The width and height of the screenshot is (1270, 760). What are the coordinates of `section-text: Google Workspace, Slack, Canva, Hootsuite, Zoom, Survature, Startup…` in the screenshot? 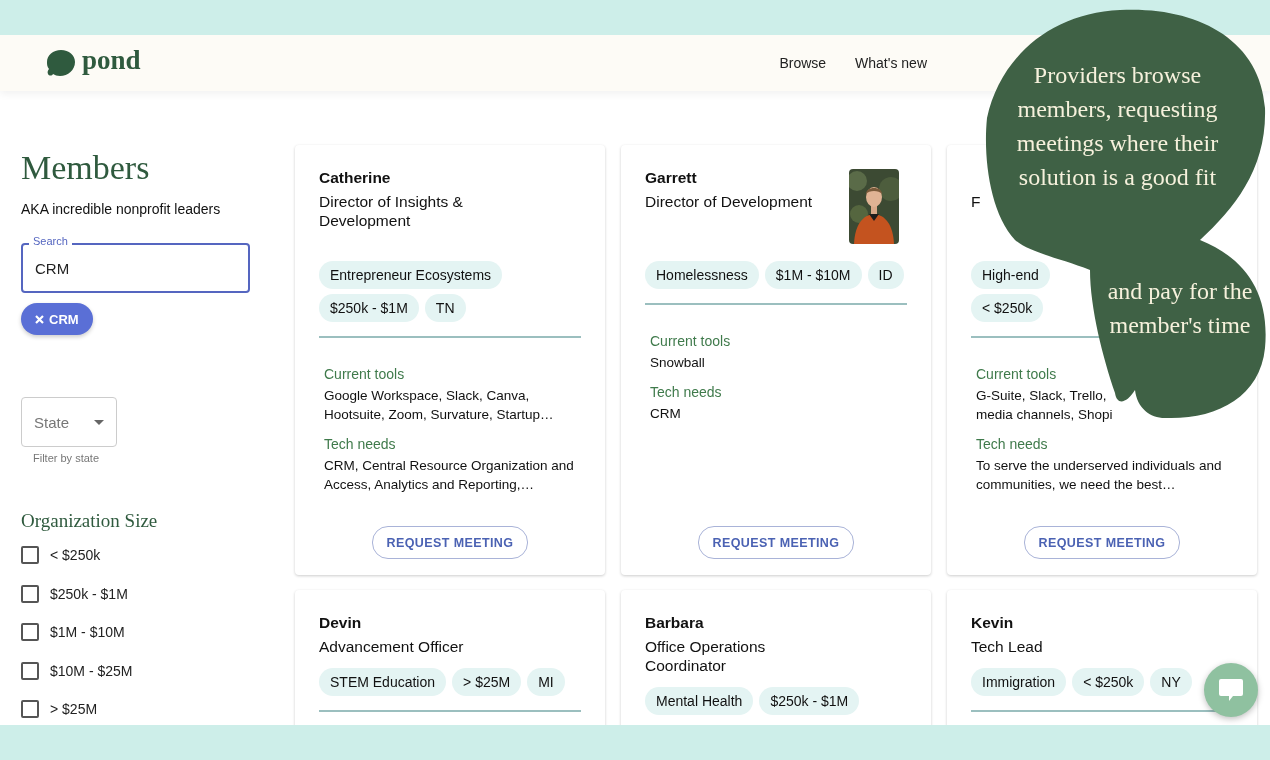 It's located at (439, 405).